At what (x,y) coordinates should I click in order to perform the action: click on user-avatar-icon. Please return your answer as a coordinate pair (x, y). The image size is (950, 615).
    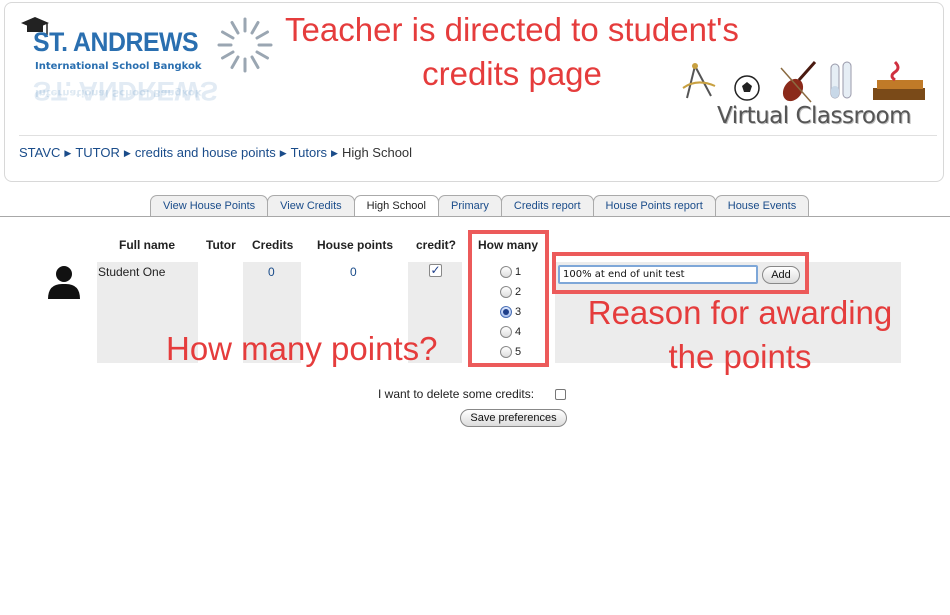
    Looking at the image, I should click on (64, 282).